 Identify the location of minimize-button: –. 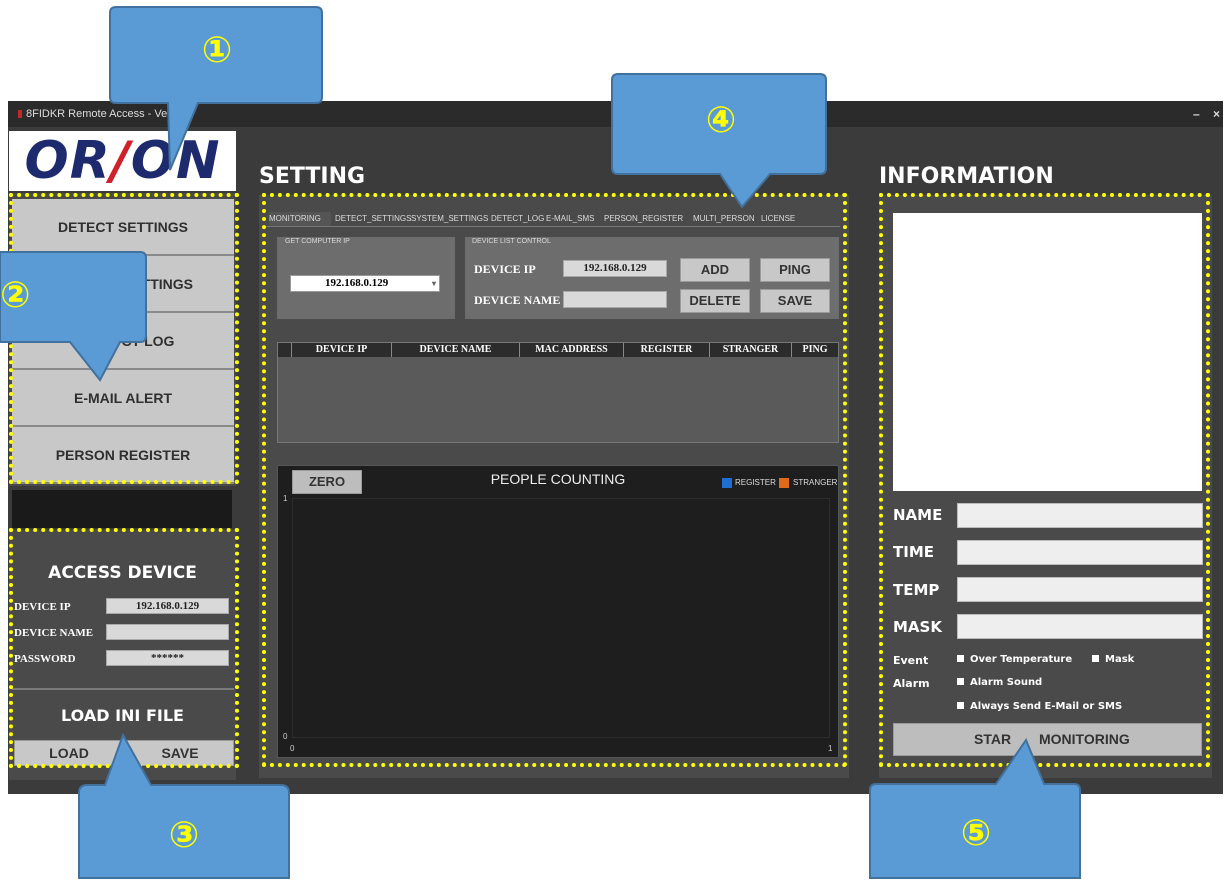
(1196, 114).